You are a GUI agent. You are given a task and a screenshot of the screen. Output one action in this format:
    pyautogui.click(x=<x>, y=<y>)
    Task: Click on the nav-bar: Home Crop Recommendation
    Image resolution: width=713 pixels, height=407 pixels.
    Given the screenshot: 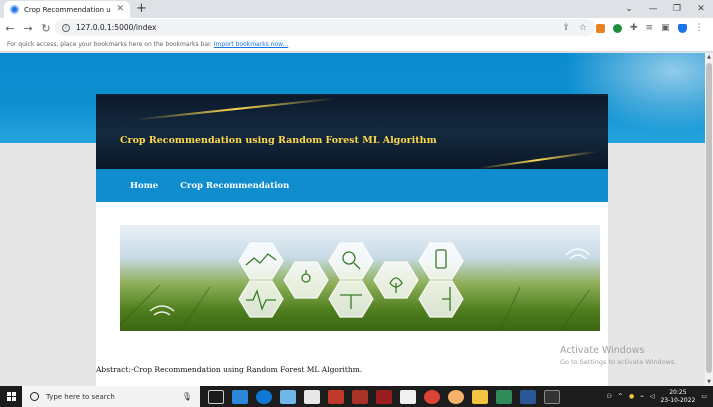 What is the action you would take?
    pyautogui.click(x=352, y=185)
    